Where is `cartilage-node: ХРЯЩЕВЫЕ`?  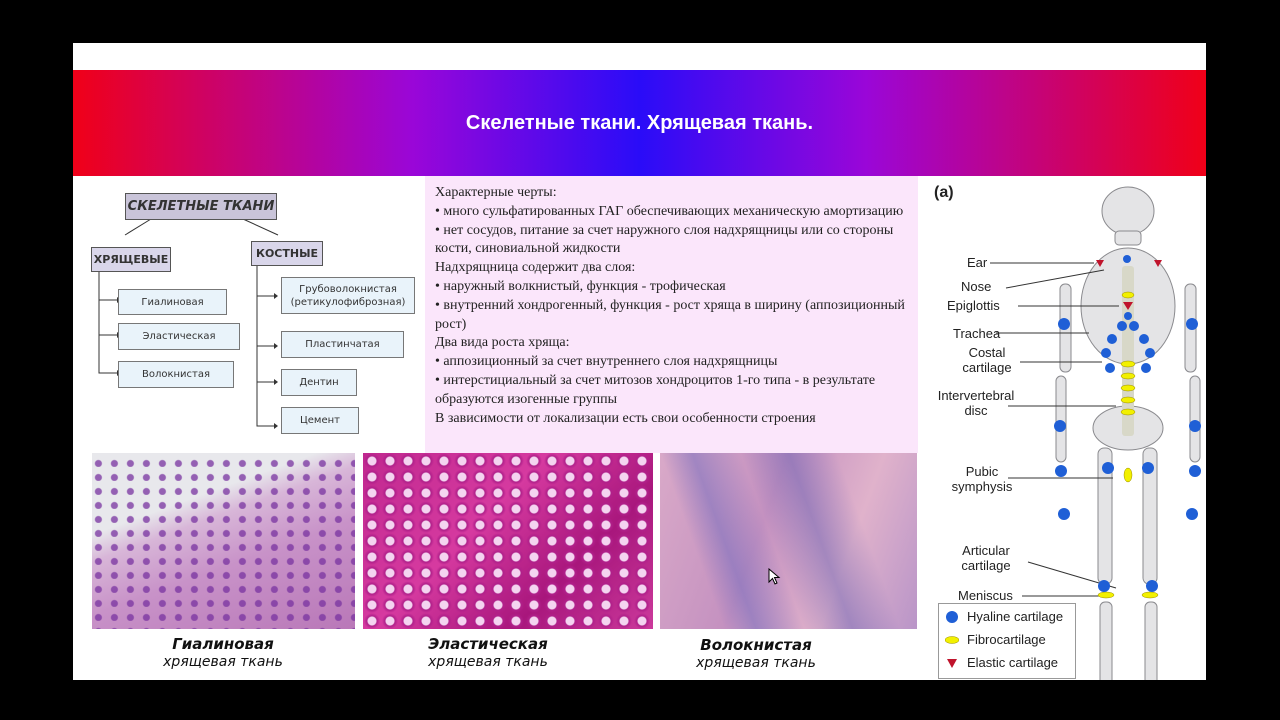
cartilage-node: ХРЯЩЕВЫЕ is located at coordinates (131, 259).